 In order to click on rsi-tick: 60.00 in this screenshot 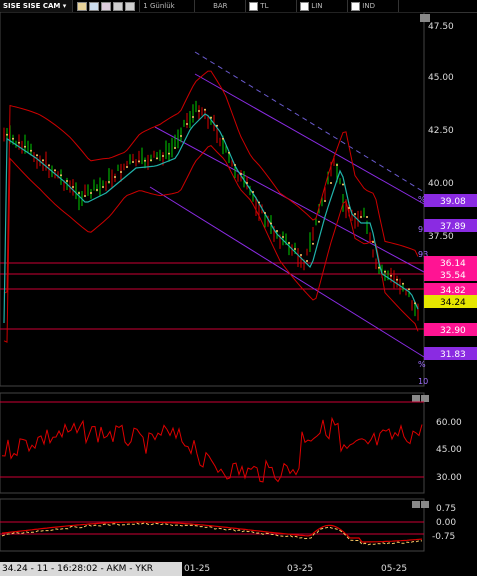, I will do `click(449, 423)`.